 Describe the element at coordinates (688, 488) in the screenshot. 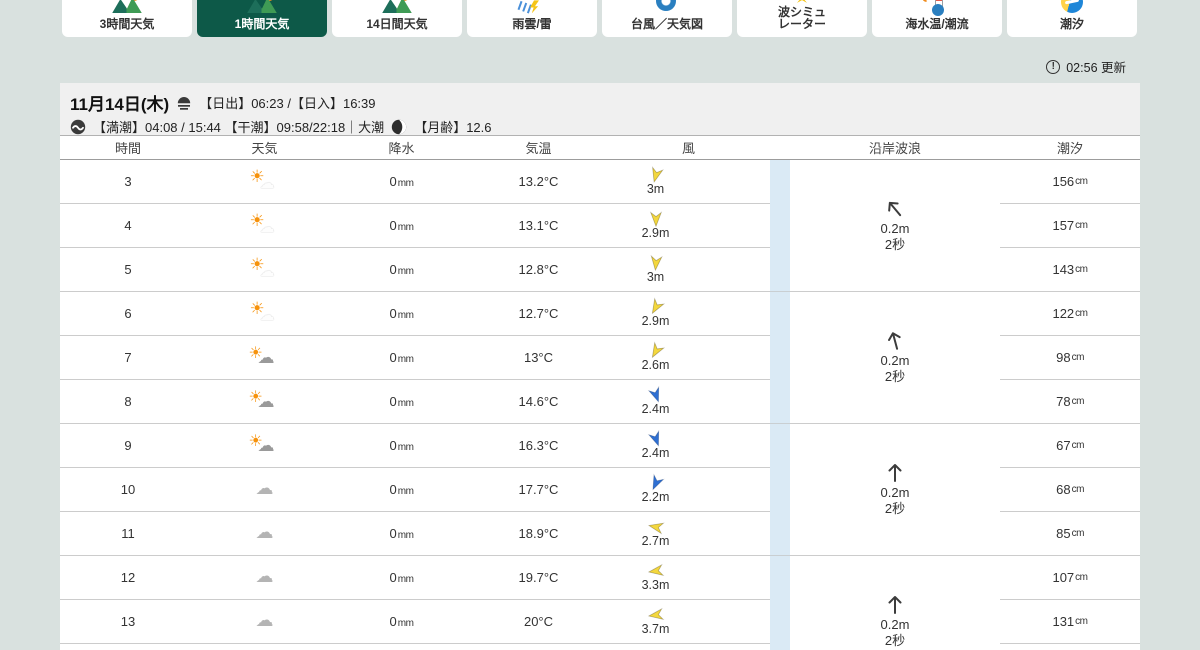

I see `wind-cell: 2.2m` at that location.